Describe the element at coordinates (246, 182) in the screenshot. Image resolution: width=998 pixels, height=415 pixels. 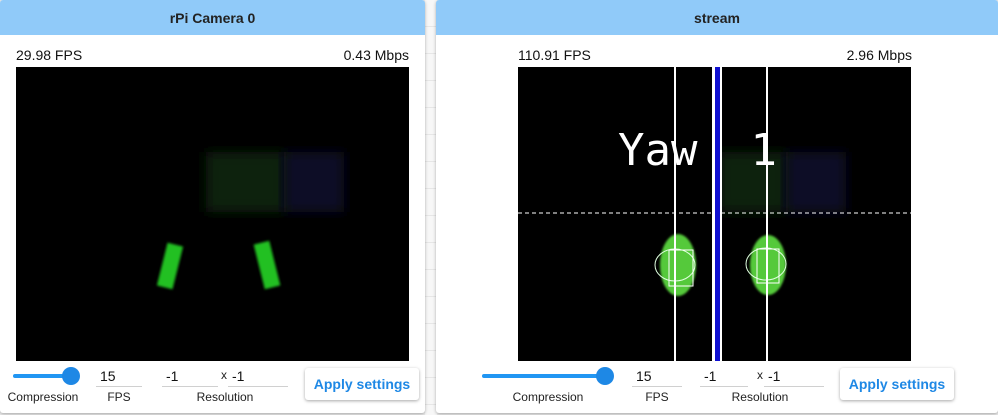
I see `dim-target-glow` at that location.